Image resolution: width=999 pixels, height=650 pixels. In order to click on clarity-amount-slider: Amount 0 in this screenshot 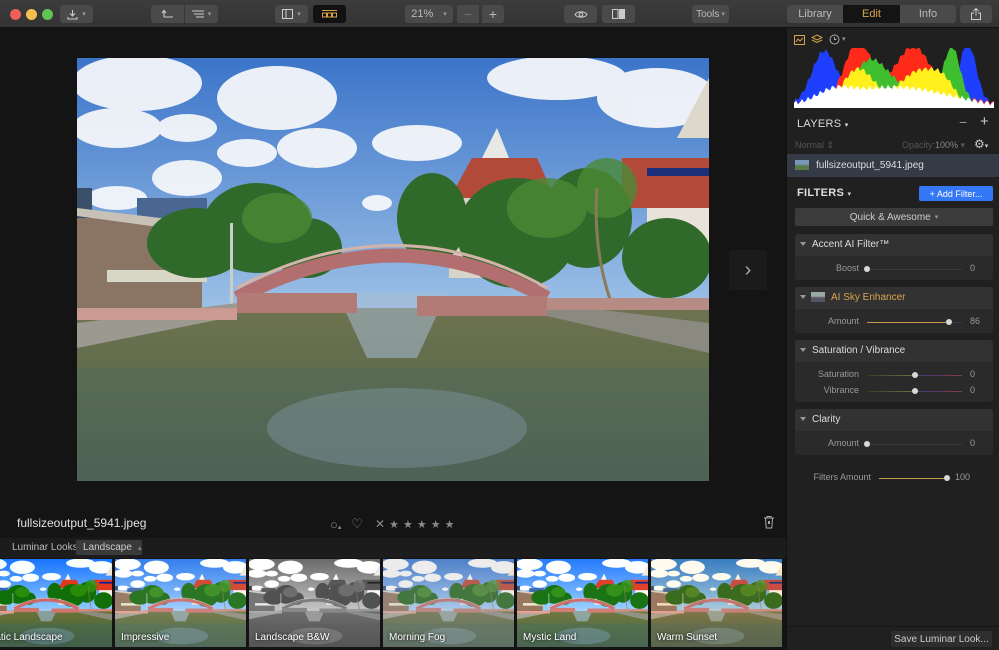, I will do `click(894, 444)`.